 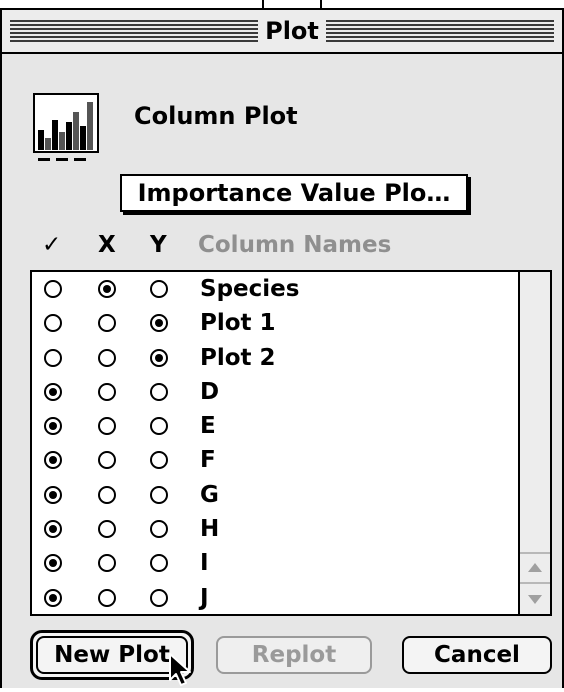 I want to click on new-plot-button: New Plot, so click(x=112, y=655).